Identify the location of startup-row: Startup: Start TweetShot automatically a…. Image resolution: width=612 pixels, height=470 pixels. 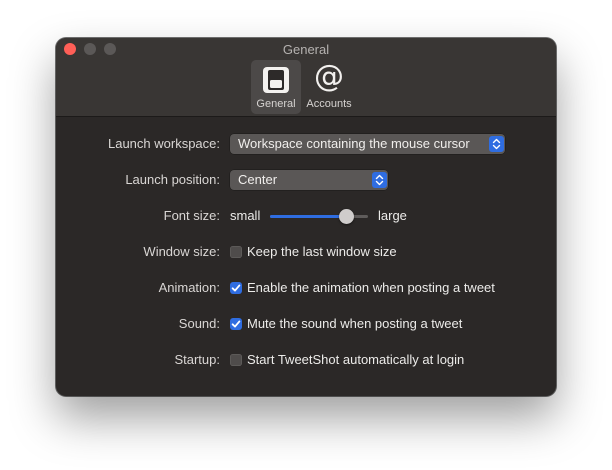
(306, 360).